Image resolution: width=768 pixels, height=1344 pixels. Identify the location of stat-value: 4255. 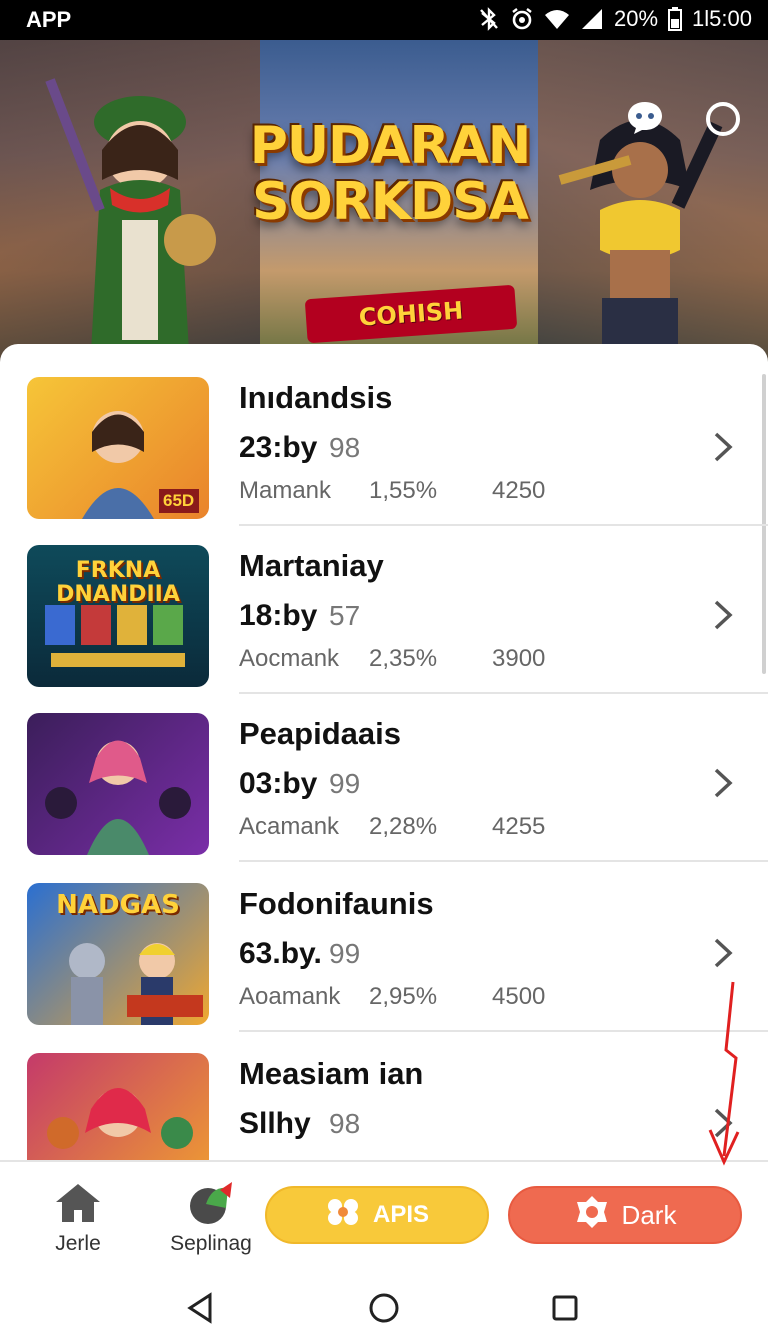
(519, 826).